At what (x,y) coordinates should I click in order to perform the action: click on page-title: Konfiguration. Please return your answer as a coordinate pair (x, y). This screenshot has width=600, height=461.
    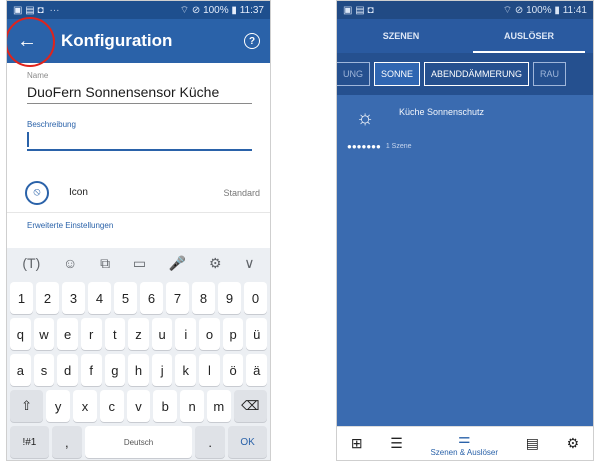
    Looking at the image, I should click on (117, 40).